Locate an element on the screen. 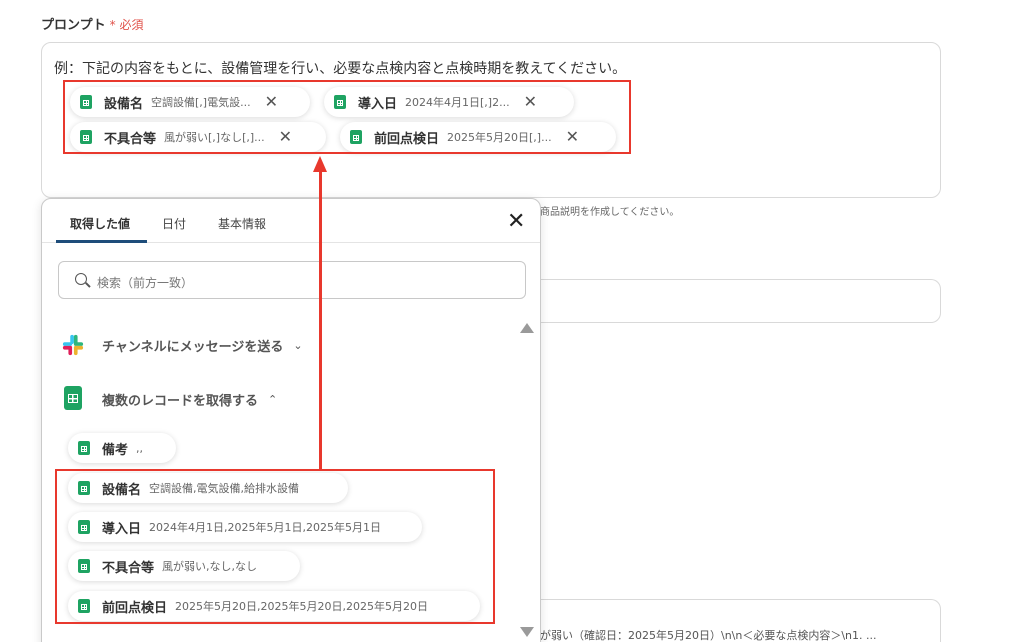 This screenshot has height=642, width=1026. annotation-arrow-line is located at coordinates (320, 320).